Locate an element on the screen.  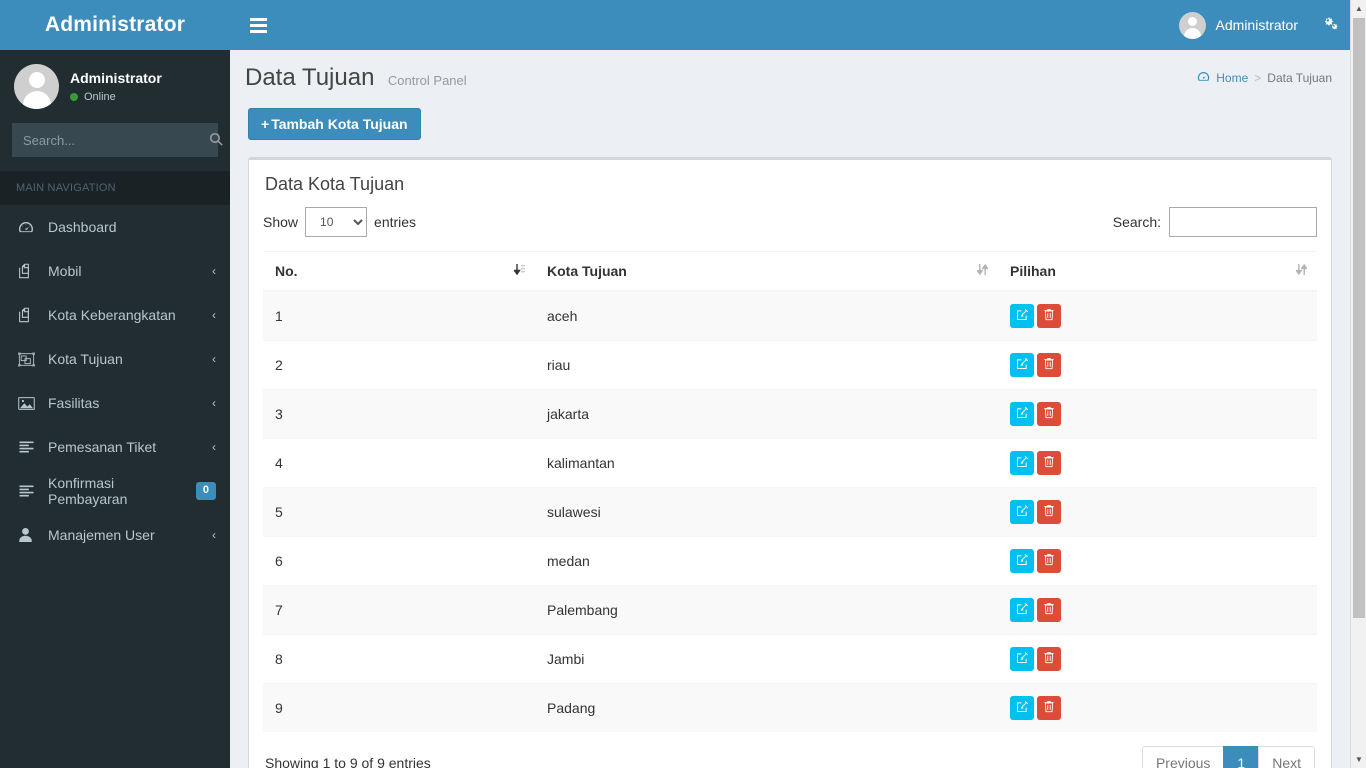
cell-kota-tujuan: Padang is located at coordinates (766, 707).